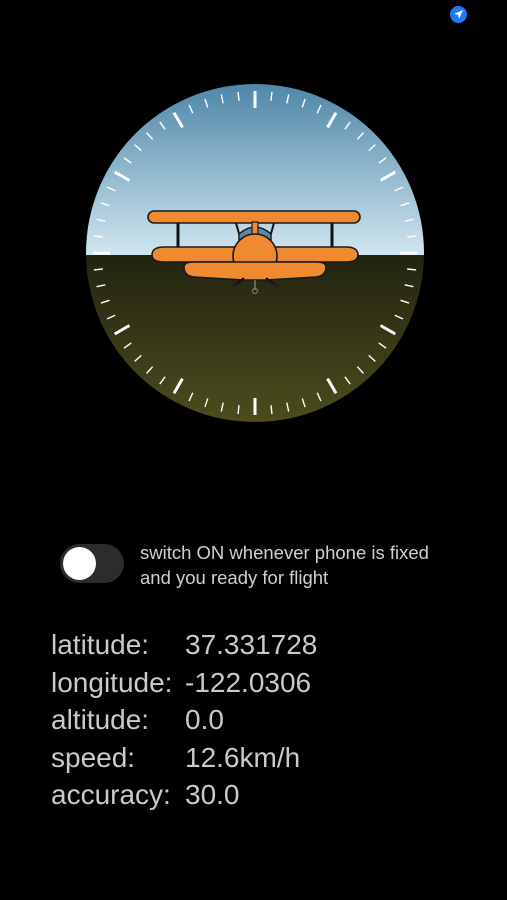 Image resolution: width=507 pixels, height=900 pixels. I want to click on accuracy-value: 30.0, so click(212, 795).